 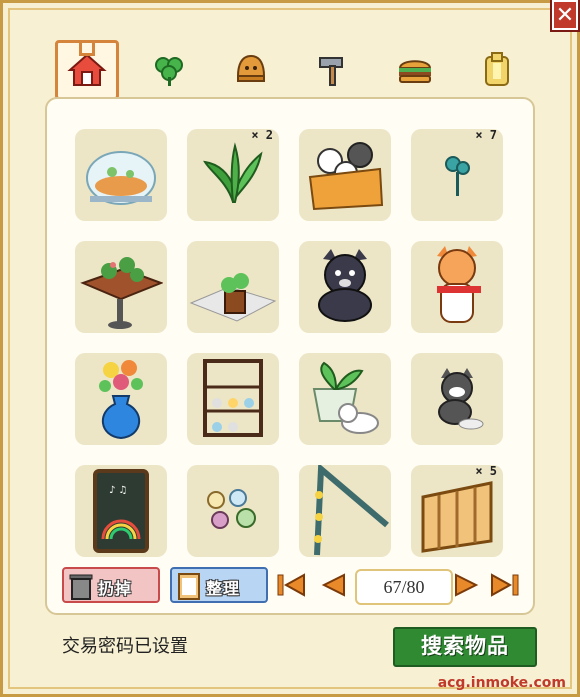 What do you see at coordinates (189, 586) in the screenshot?
I see `clipboard-icon` at bounding box center [189, 586].